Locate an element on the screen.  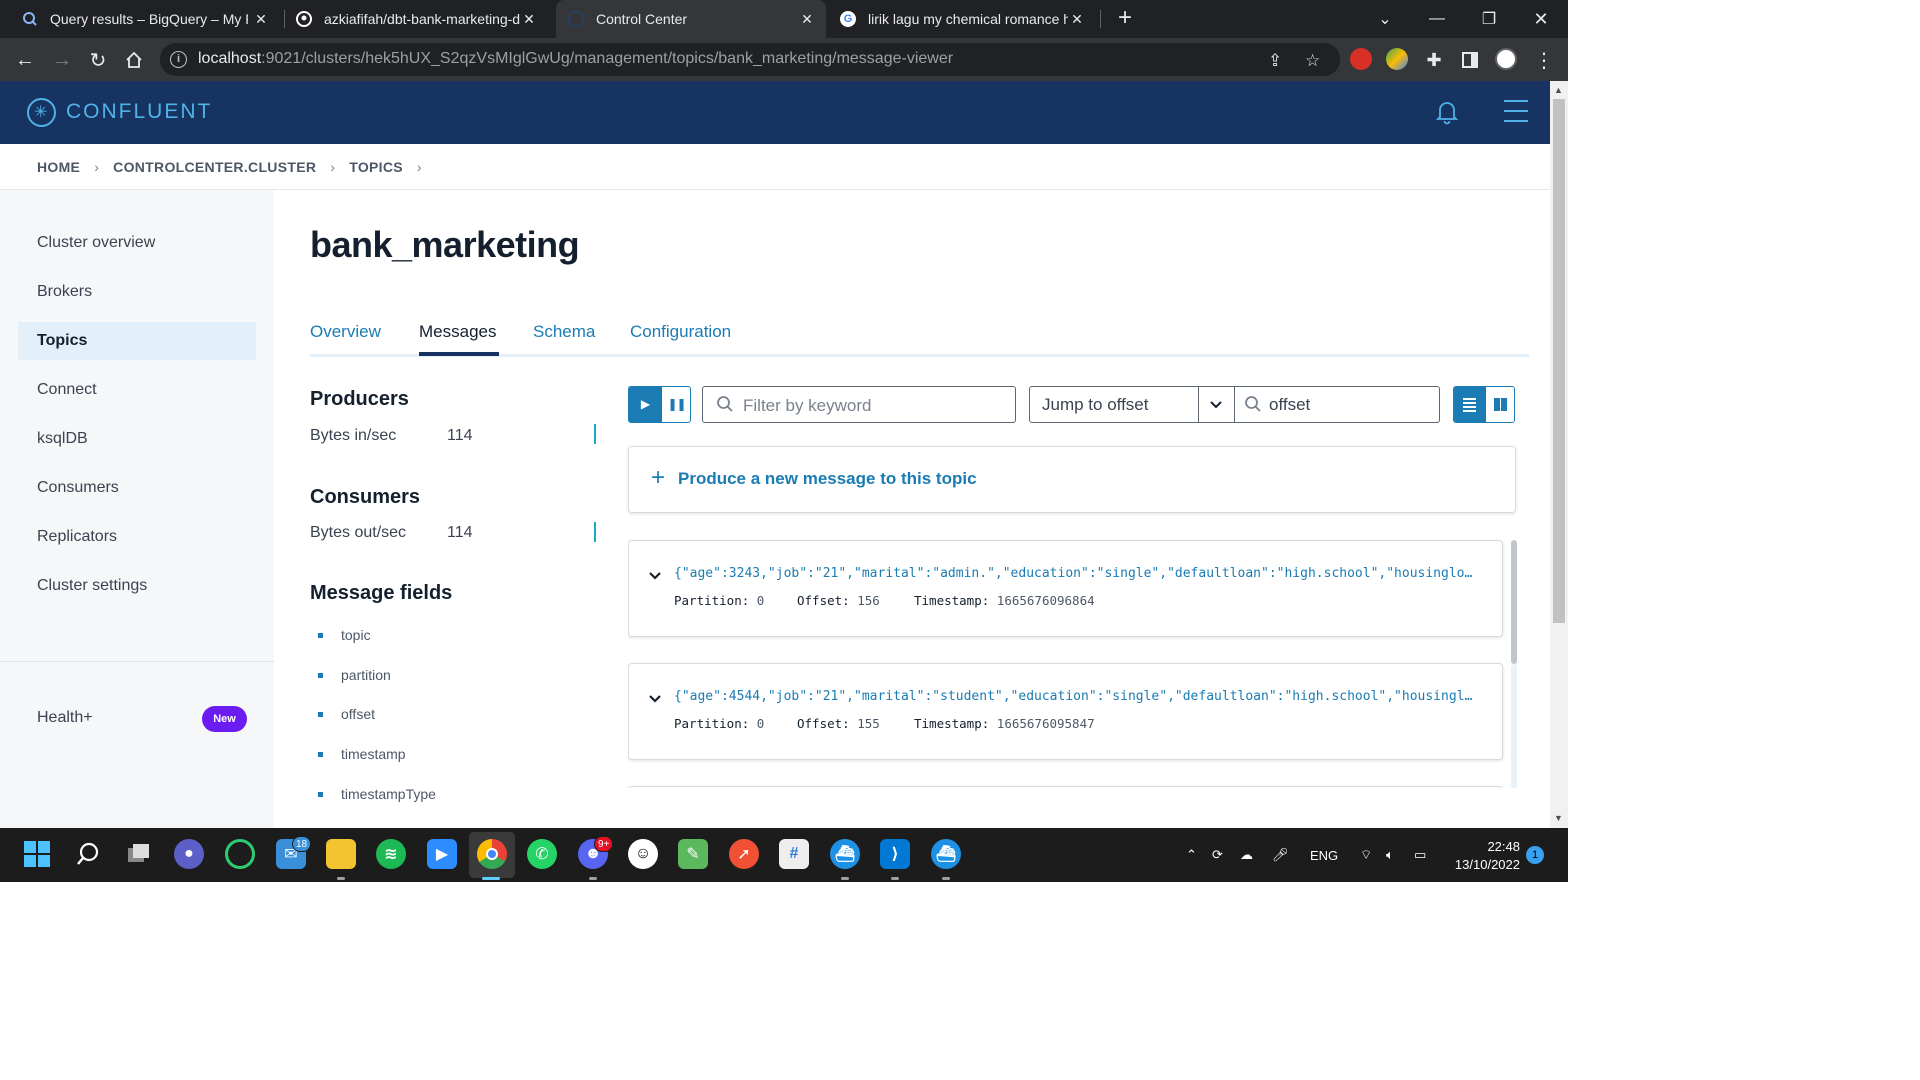
docker-desktop-icon: ⛴ is located at coordinates (946, 854).